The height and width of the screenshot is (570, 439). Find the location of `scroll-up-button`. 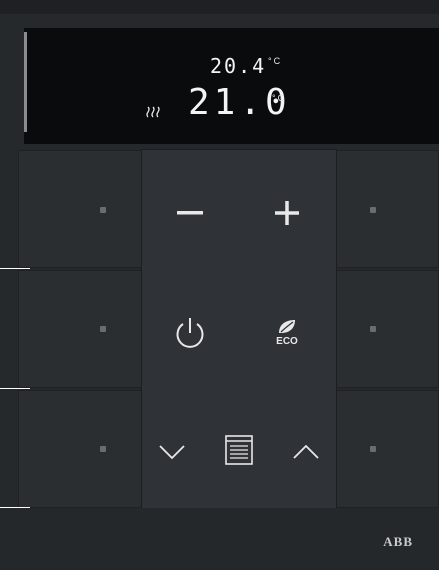

scroll-up-button is located at coordinates (306, 452).